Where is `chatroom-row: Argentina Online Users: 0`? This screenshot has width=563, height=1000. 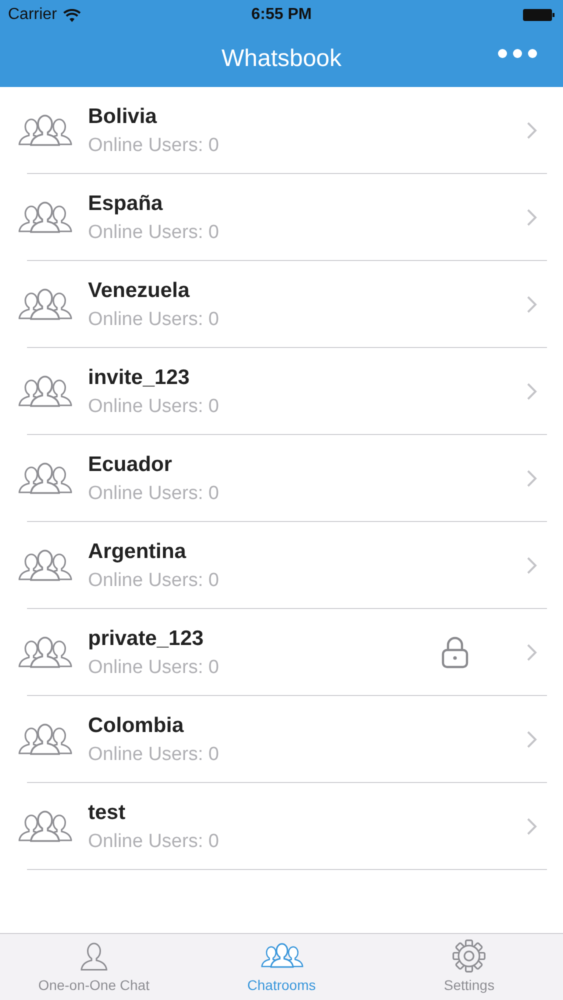 chatroom-row: Argentina Online Users: 0 is located at coordinates (281, 565).